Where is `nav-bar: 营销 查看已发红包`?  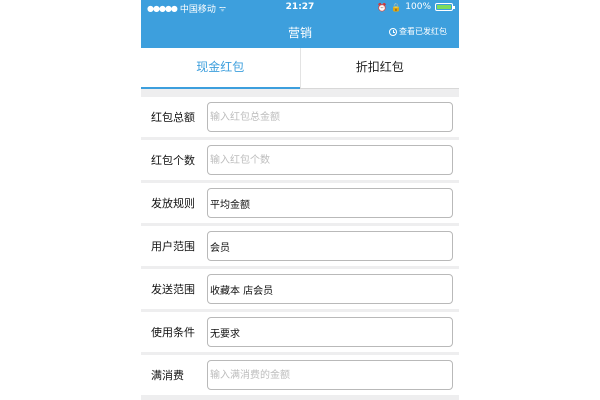
nav-bar: 营销 查看已发红包 is located at coordinates (300, 32).